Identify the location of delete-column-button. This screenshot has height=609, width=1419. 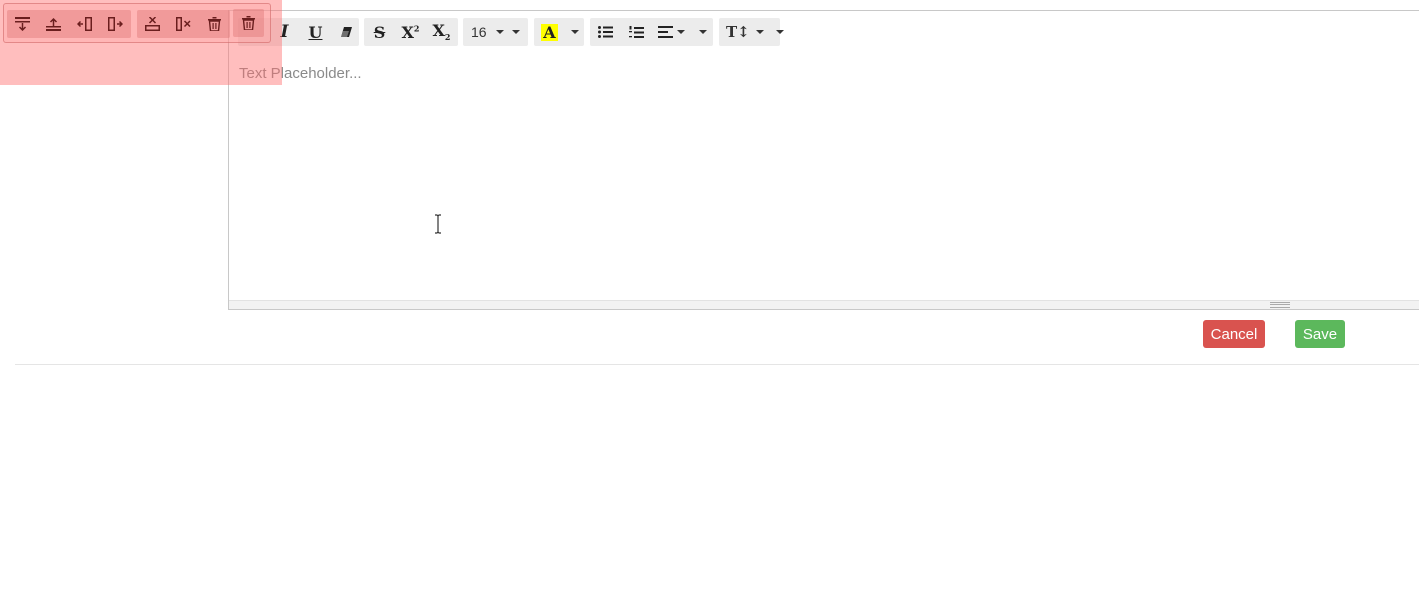
(183, 24).